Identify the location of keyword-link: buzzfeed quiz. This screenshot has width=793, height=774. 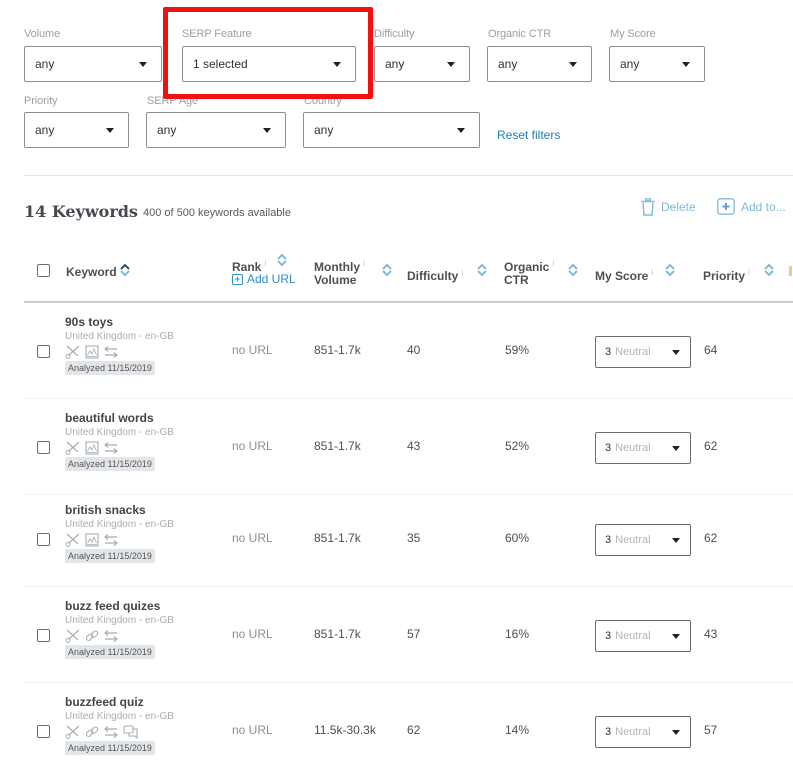
(104, 702).